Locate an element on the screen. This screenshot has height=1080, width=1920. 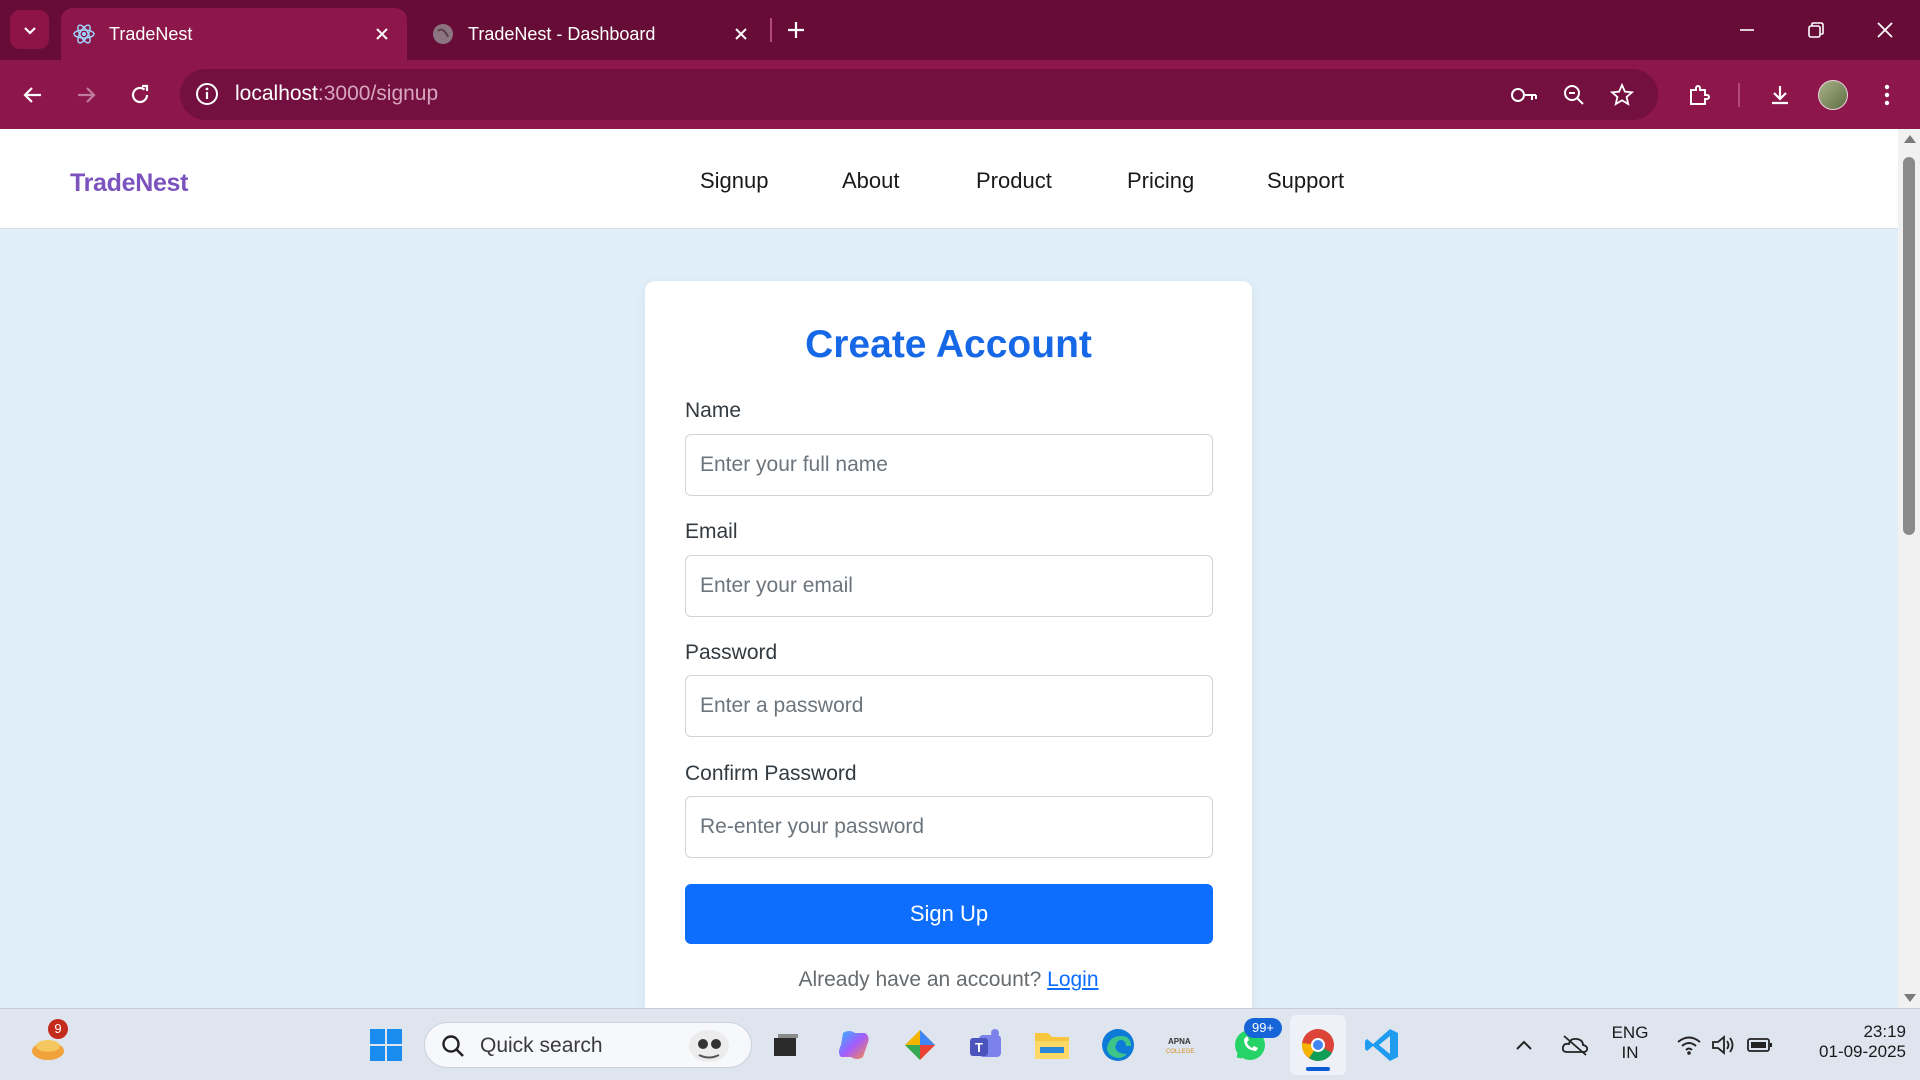
browser-toolbar: localhost:3000/signup is located at coordinates (960, 94).